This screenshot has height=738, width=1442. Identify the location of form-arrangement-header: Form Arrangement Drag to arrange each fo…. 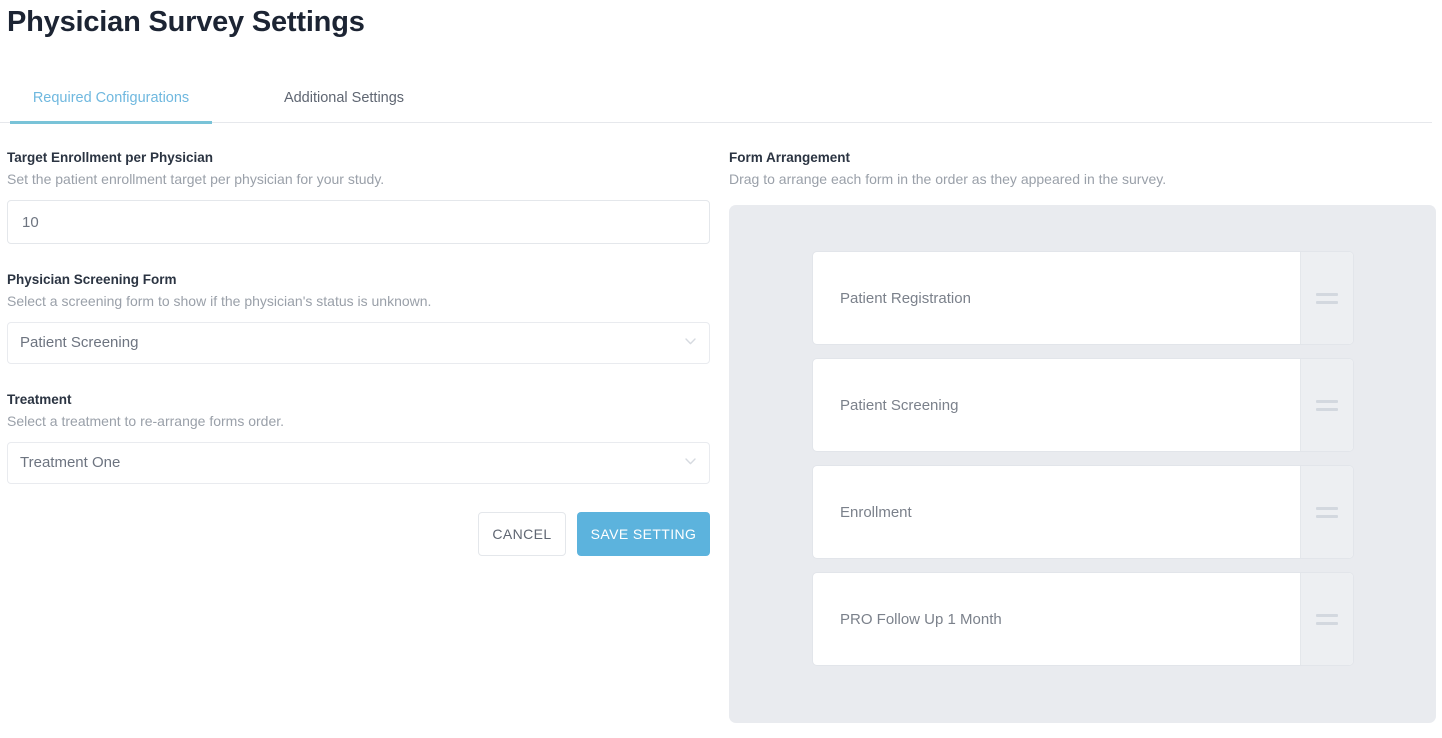
(1082, 169).